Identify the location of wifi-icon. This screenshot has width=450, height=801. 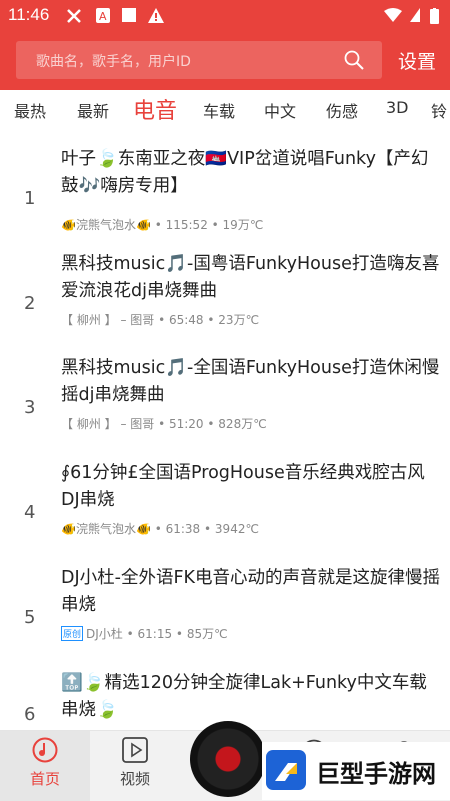
(393, 15).